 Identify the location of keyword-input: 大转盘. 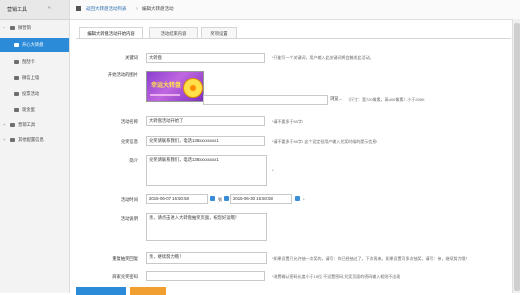
(205, 58).